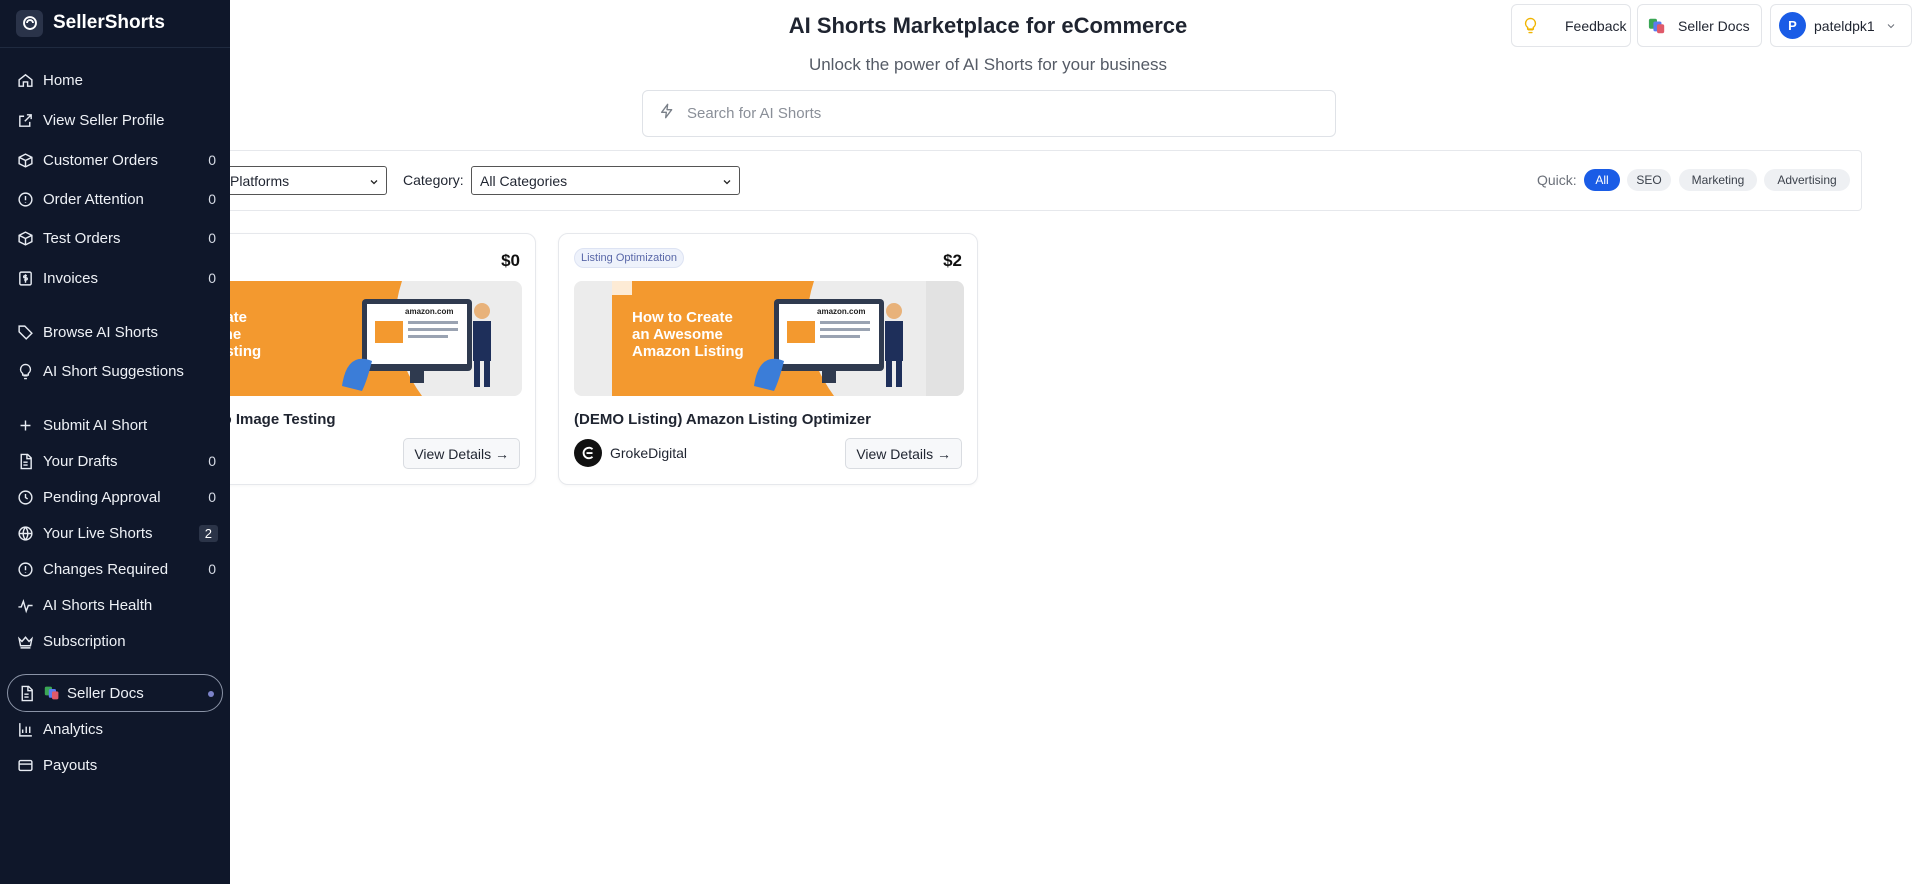 Image resolution: width=1916 pixels, height=884 pixels. I want to click on lightbulb-icon, so click(25, 371).